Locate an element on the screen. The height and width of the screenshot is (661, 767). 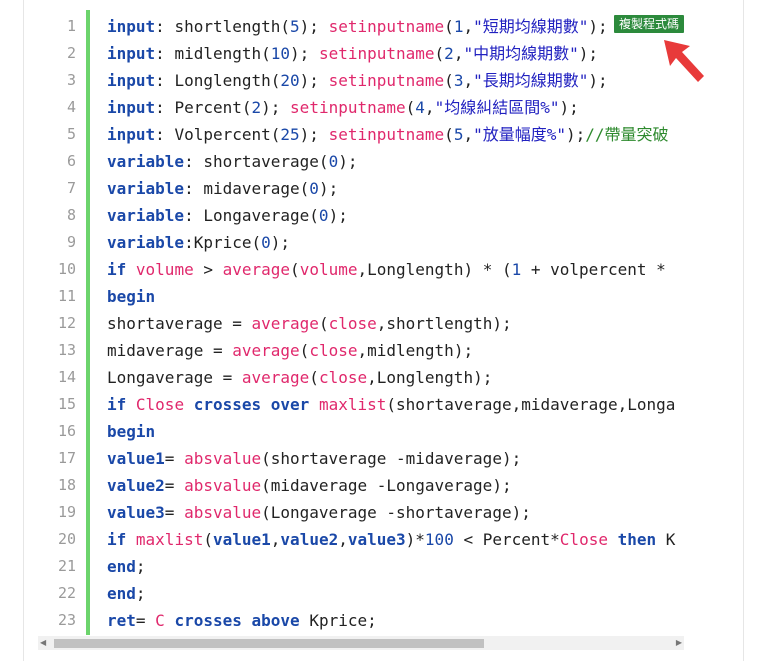
line-number: 2 is located at coordinates (71, 53).